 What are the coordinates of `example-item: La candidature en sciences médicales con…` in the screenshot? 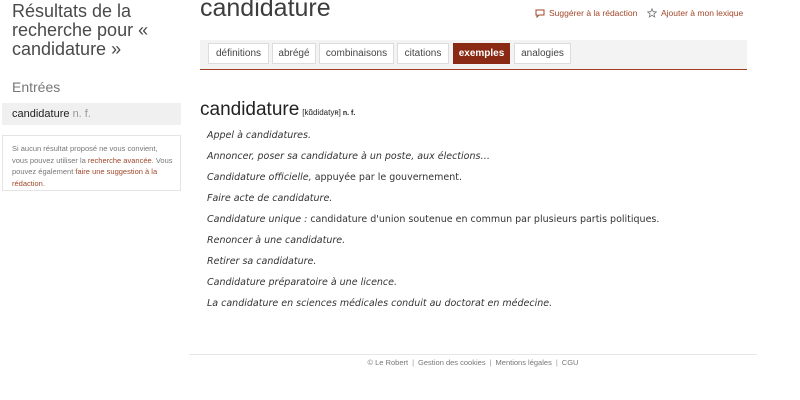 It's located at (380, 303).